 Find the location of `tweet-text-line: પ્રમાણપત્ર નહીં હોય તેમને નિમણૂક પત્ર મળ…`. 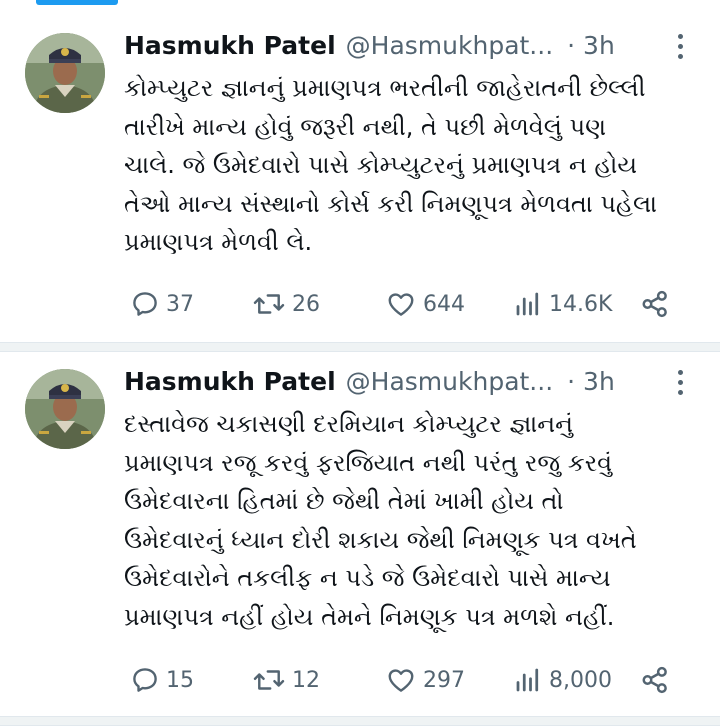

tweet-text-line: પ્રમાણપત્ર નહીં હોય તેમને નિમણૂક પત્ર મળ… is located at coordinates (369, 616).